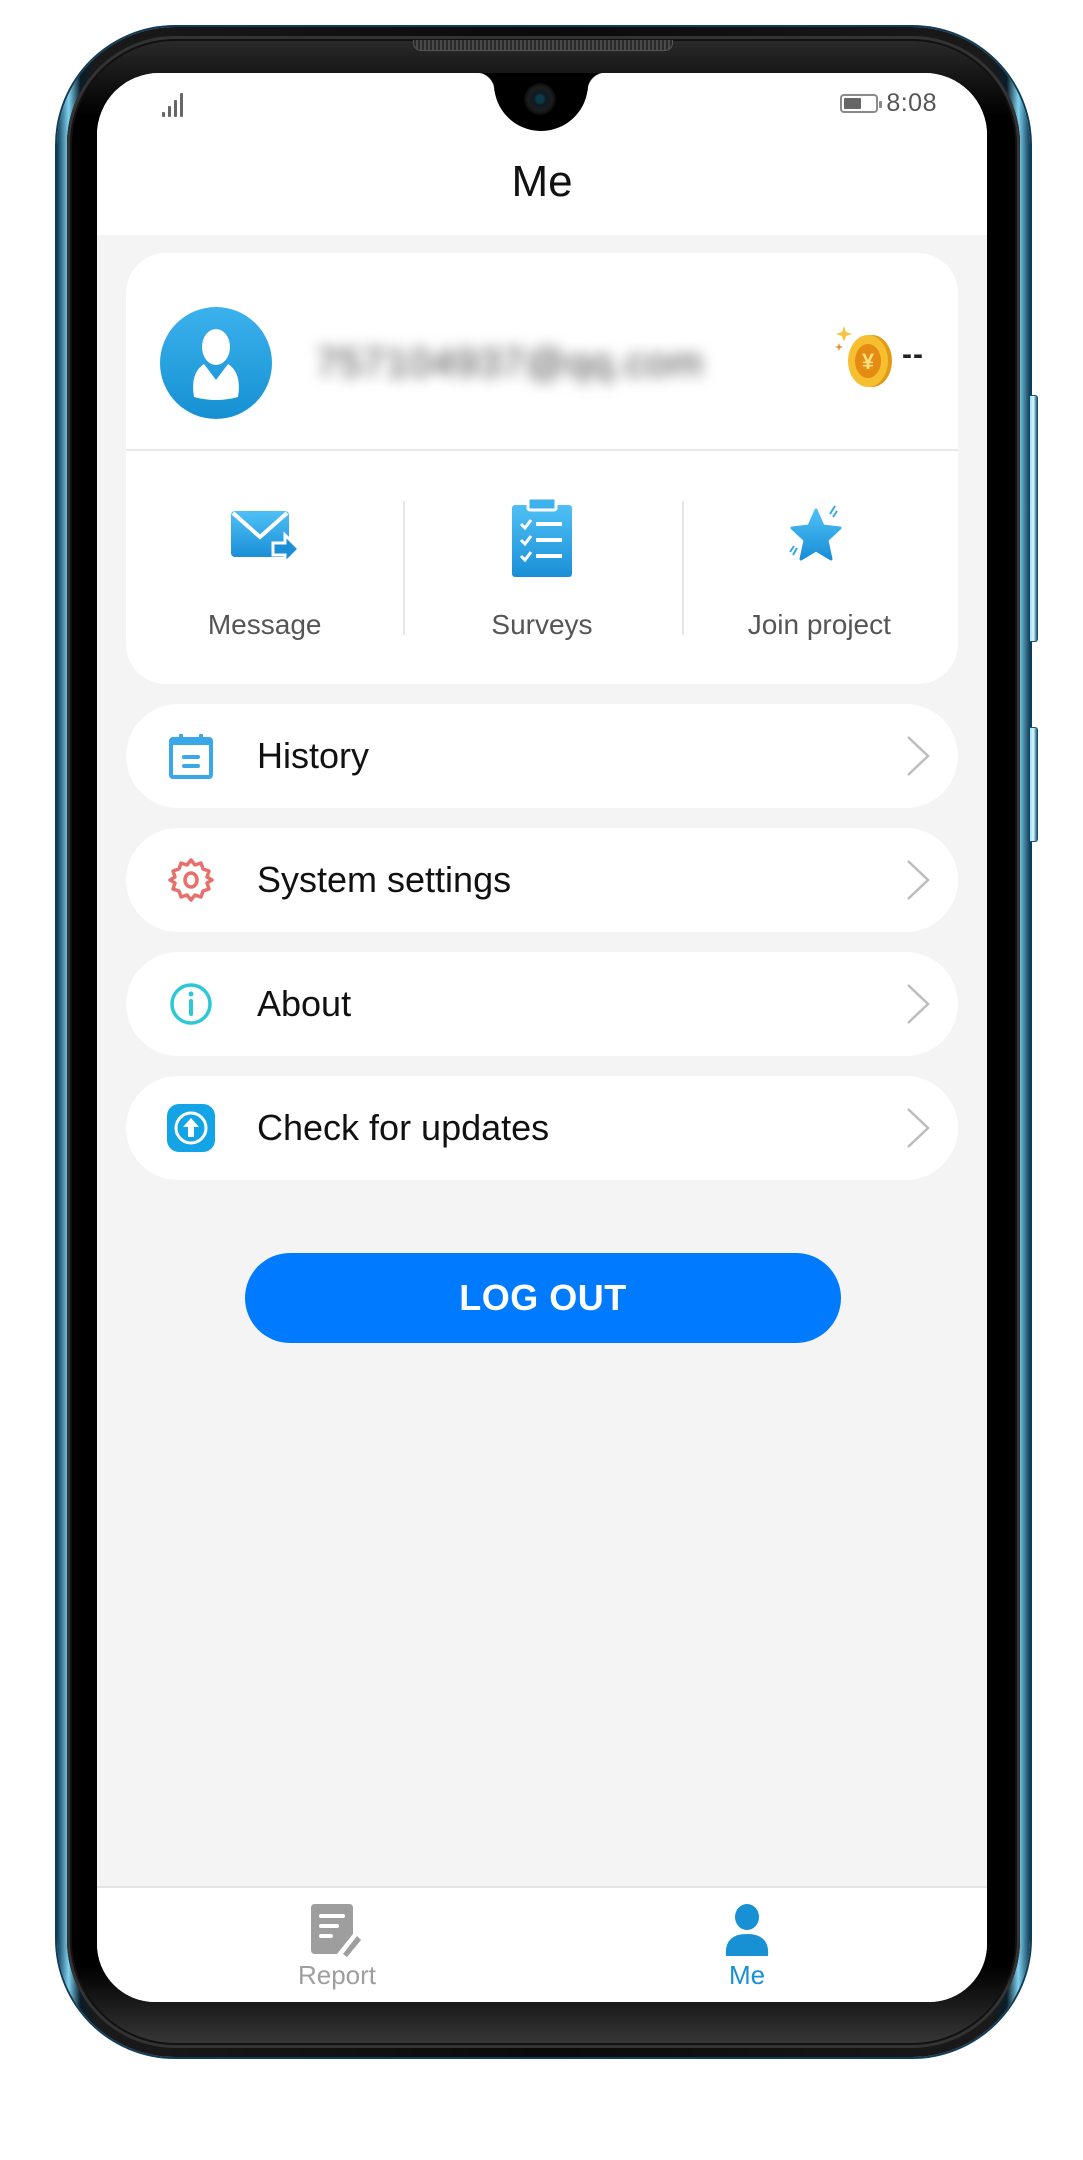  I want to click on gold-coin-yuan-icon: ¥, so click(865, 355).